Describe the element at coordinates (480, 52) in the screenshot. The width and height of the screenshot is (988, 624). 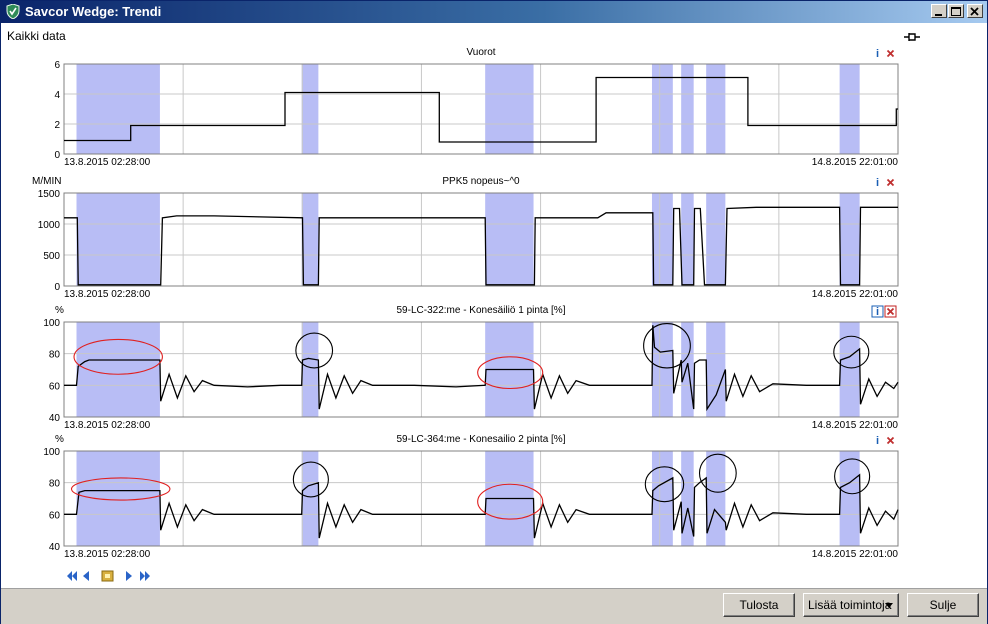
I see `chart-1-title: Vuorot` at that location.